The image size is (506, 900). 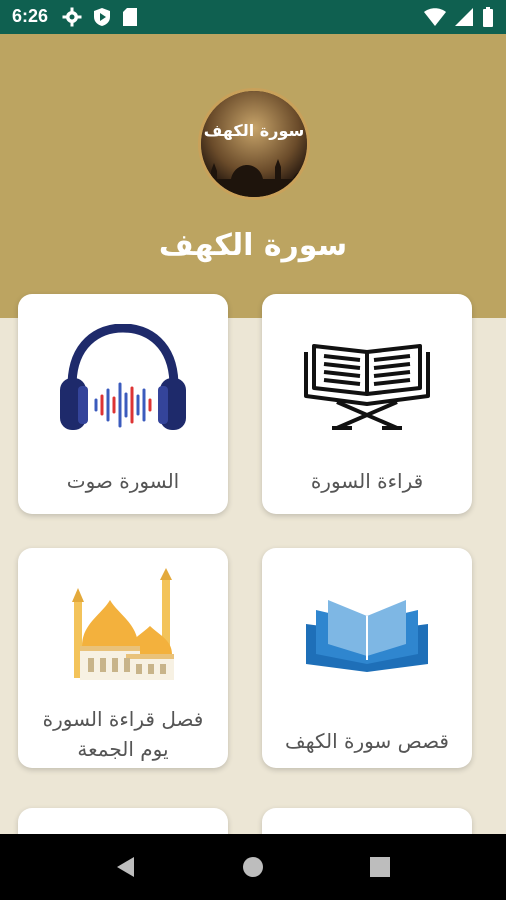 I want to click on back-icon, so click(x=126, y=867).